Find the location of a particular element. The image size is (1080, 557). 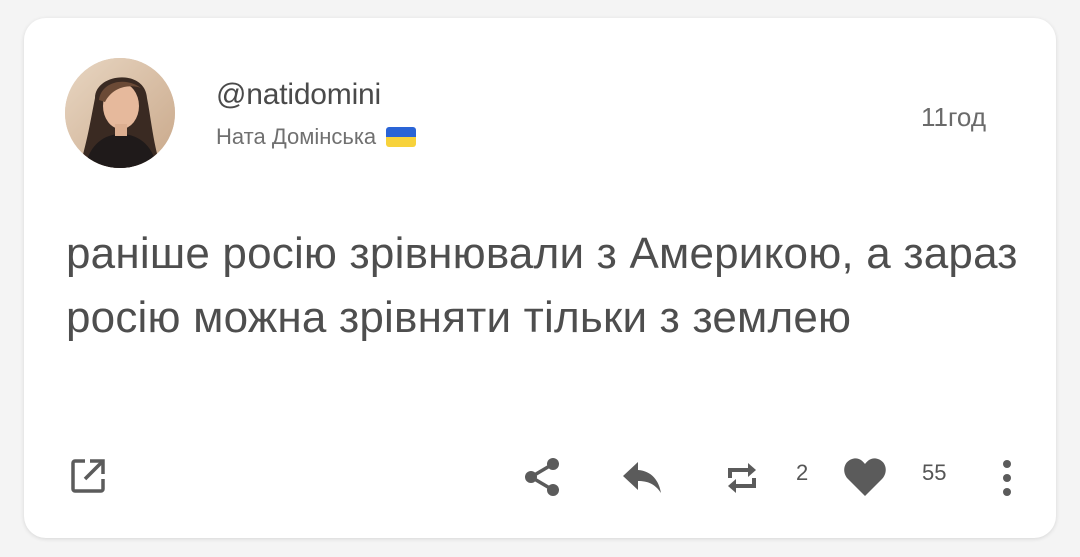

display-name: Ната Домінська is located at coordinates (296, 136).